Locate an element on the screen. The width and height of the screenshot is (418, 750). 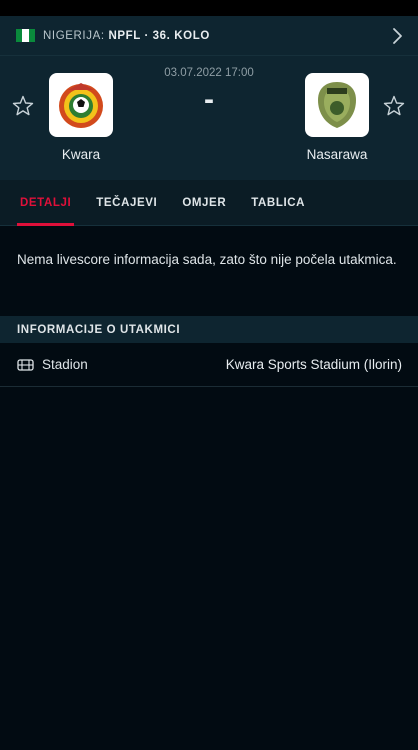
away-team-logo is located at coordinates (337, 105).